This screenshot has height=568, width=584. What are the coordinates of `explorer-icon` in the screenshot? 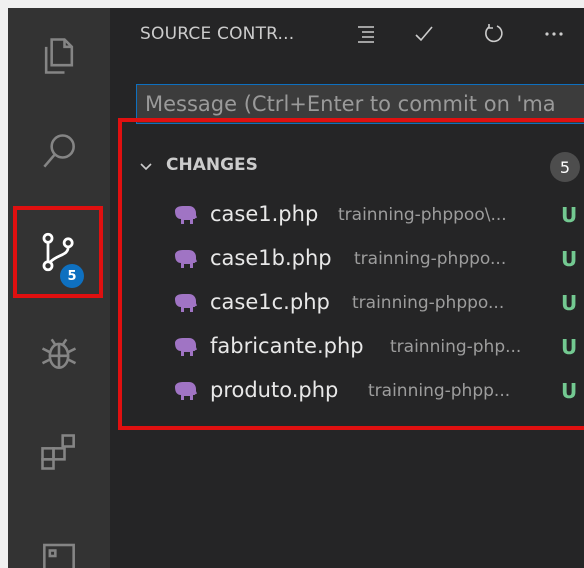 It's located at (59, 56).